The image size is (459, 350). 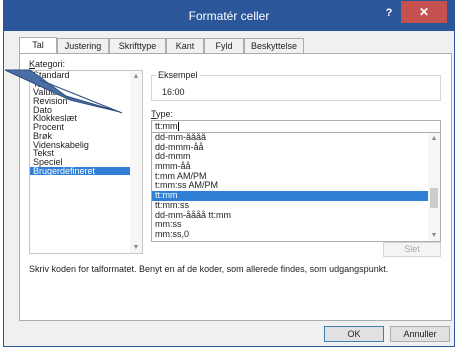 What do you see at coordinates (224, 45) in the screenshot?
I see `tab-fill: Fyld` at bounding box center [224, 45].